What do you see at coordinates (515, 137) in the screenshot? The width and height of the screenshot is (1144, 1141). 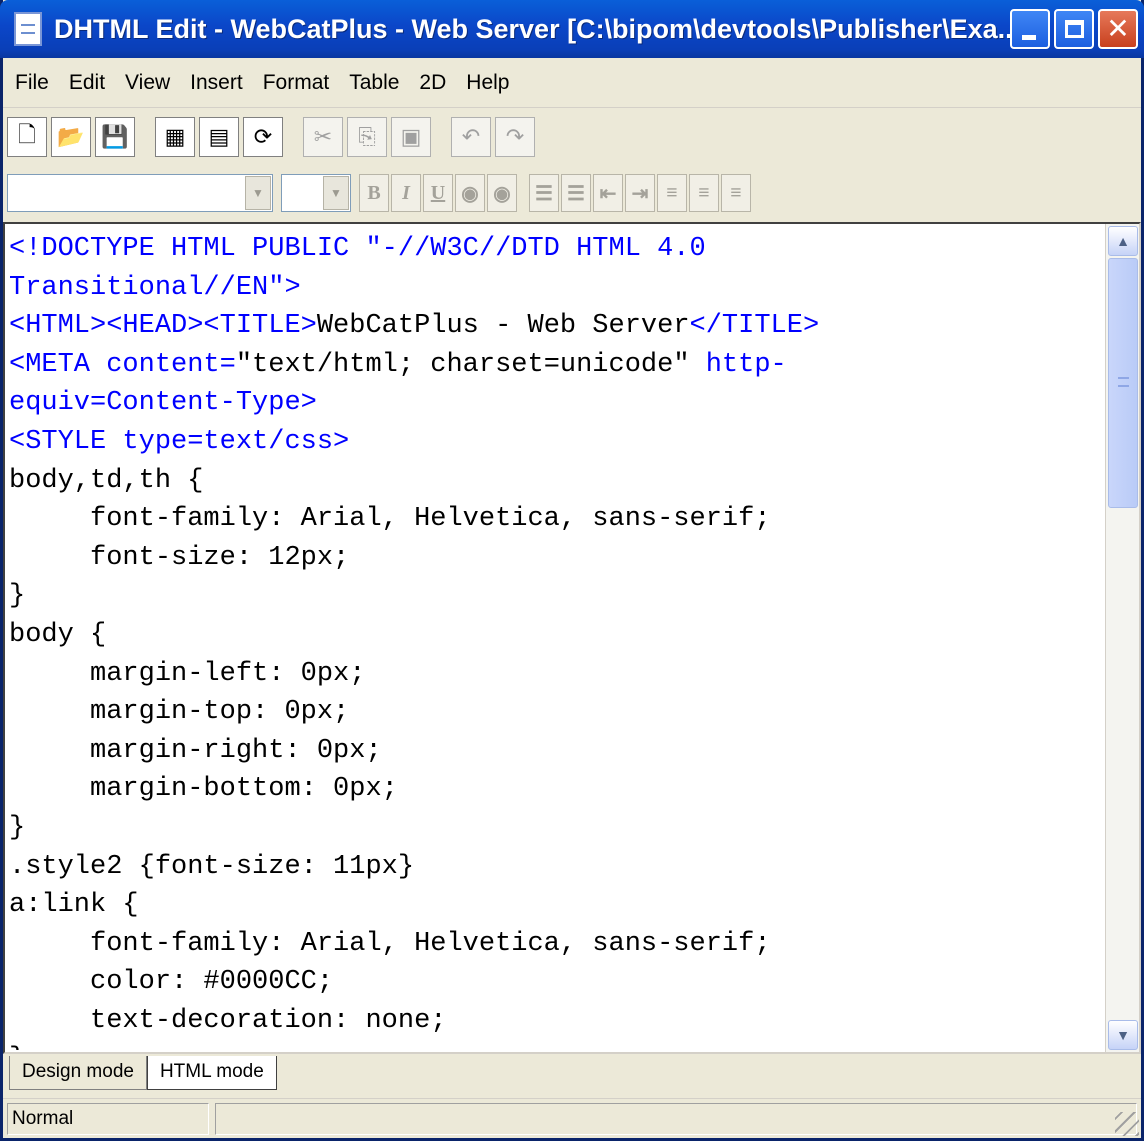 I see `redo-button: ↷` at bounding box center [515, 137].